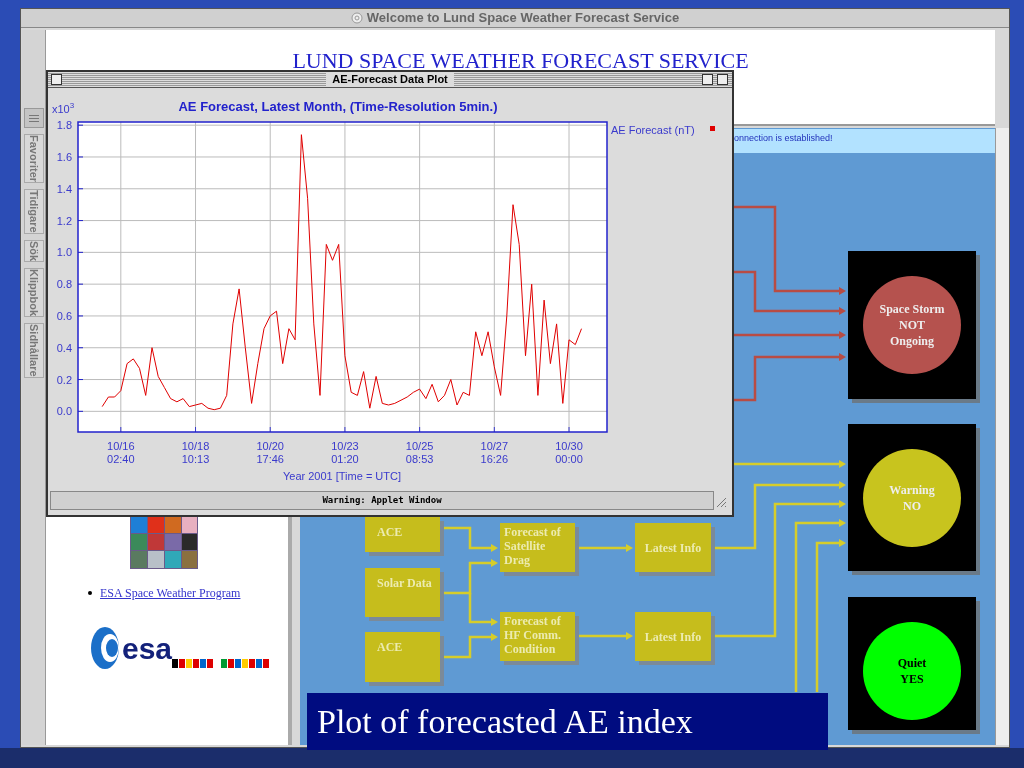 The image size is (1024, 768). I want to click on sidebar-tab: Tidigare, so click(33, 211).